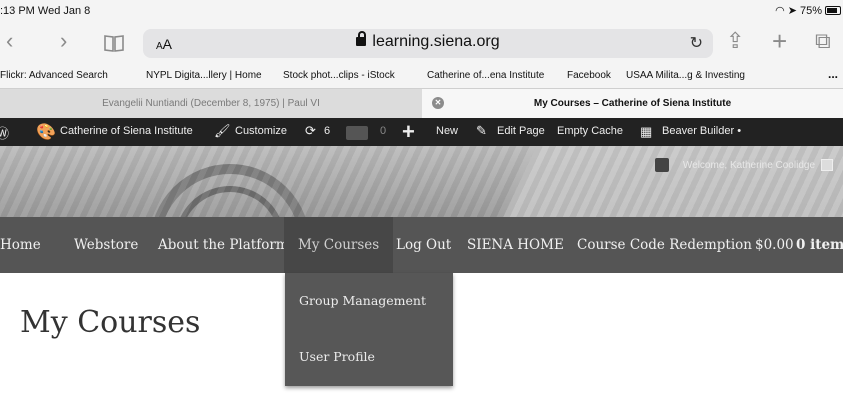 The width and height of the screenshot is (843, 397). I want to click on submenu-group-management: Group Management, so click(362, 300).